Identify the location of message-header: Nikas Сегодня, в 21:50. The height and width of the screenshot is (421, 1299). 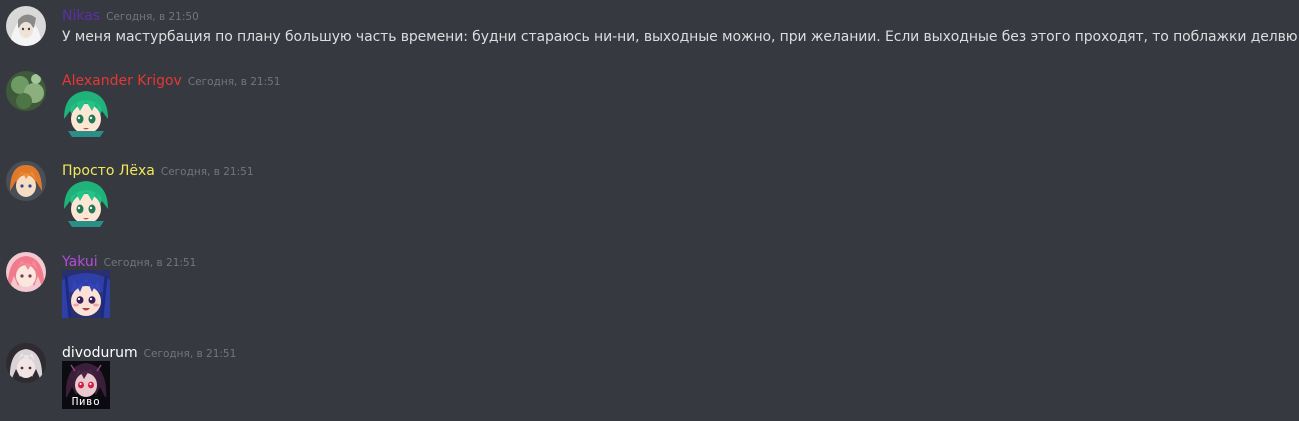
(130, 16).